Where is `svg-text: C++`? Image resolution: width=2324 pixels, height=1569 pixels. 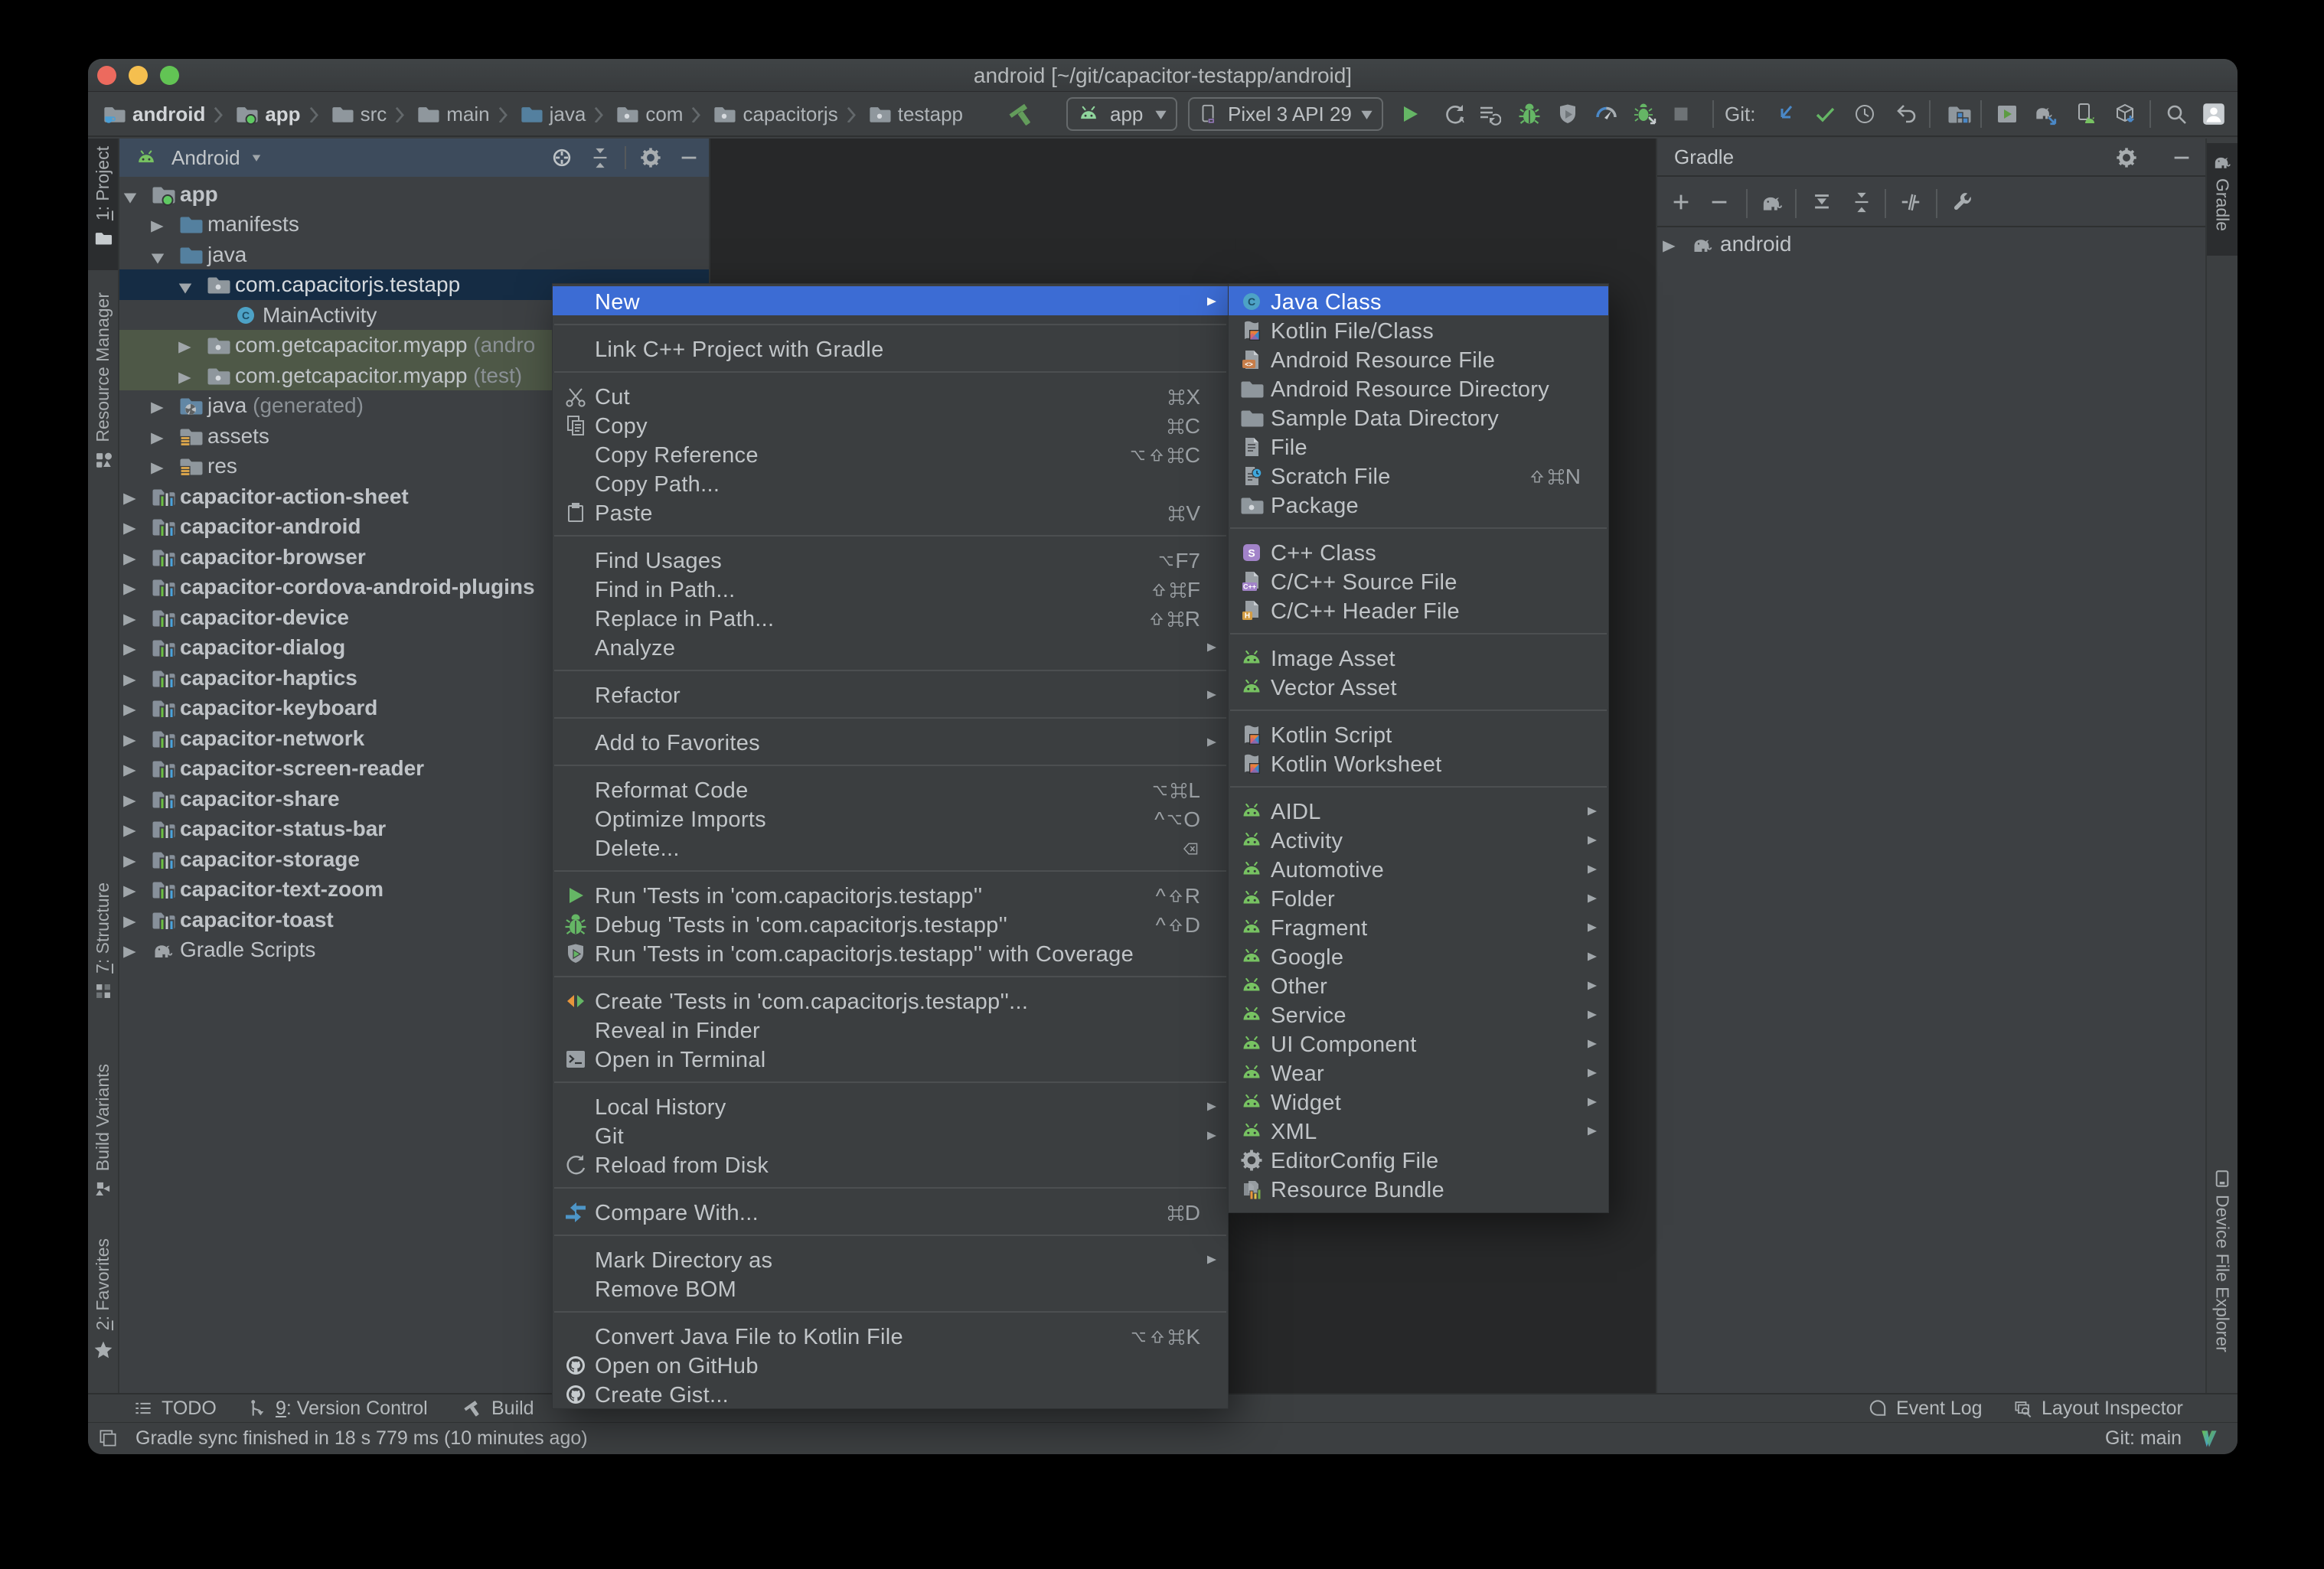
svg-text: C++ is located at coordinates (1249, 587).